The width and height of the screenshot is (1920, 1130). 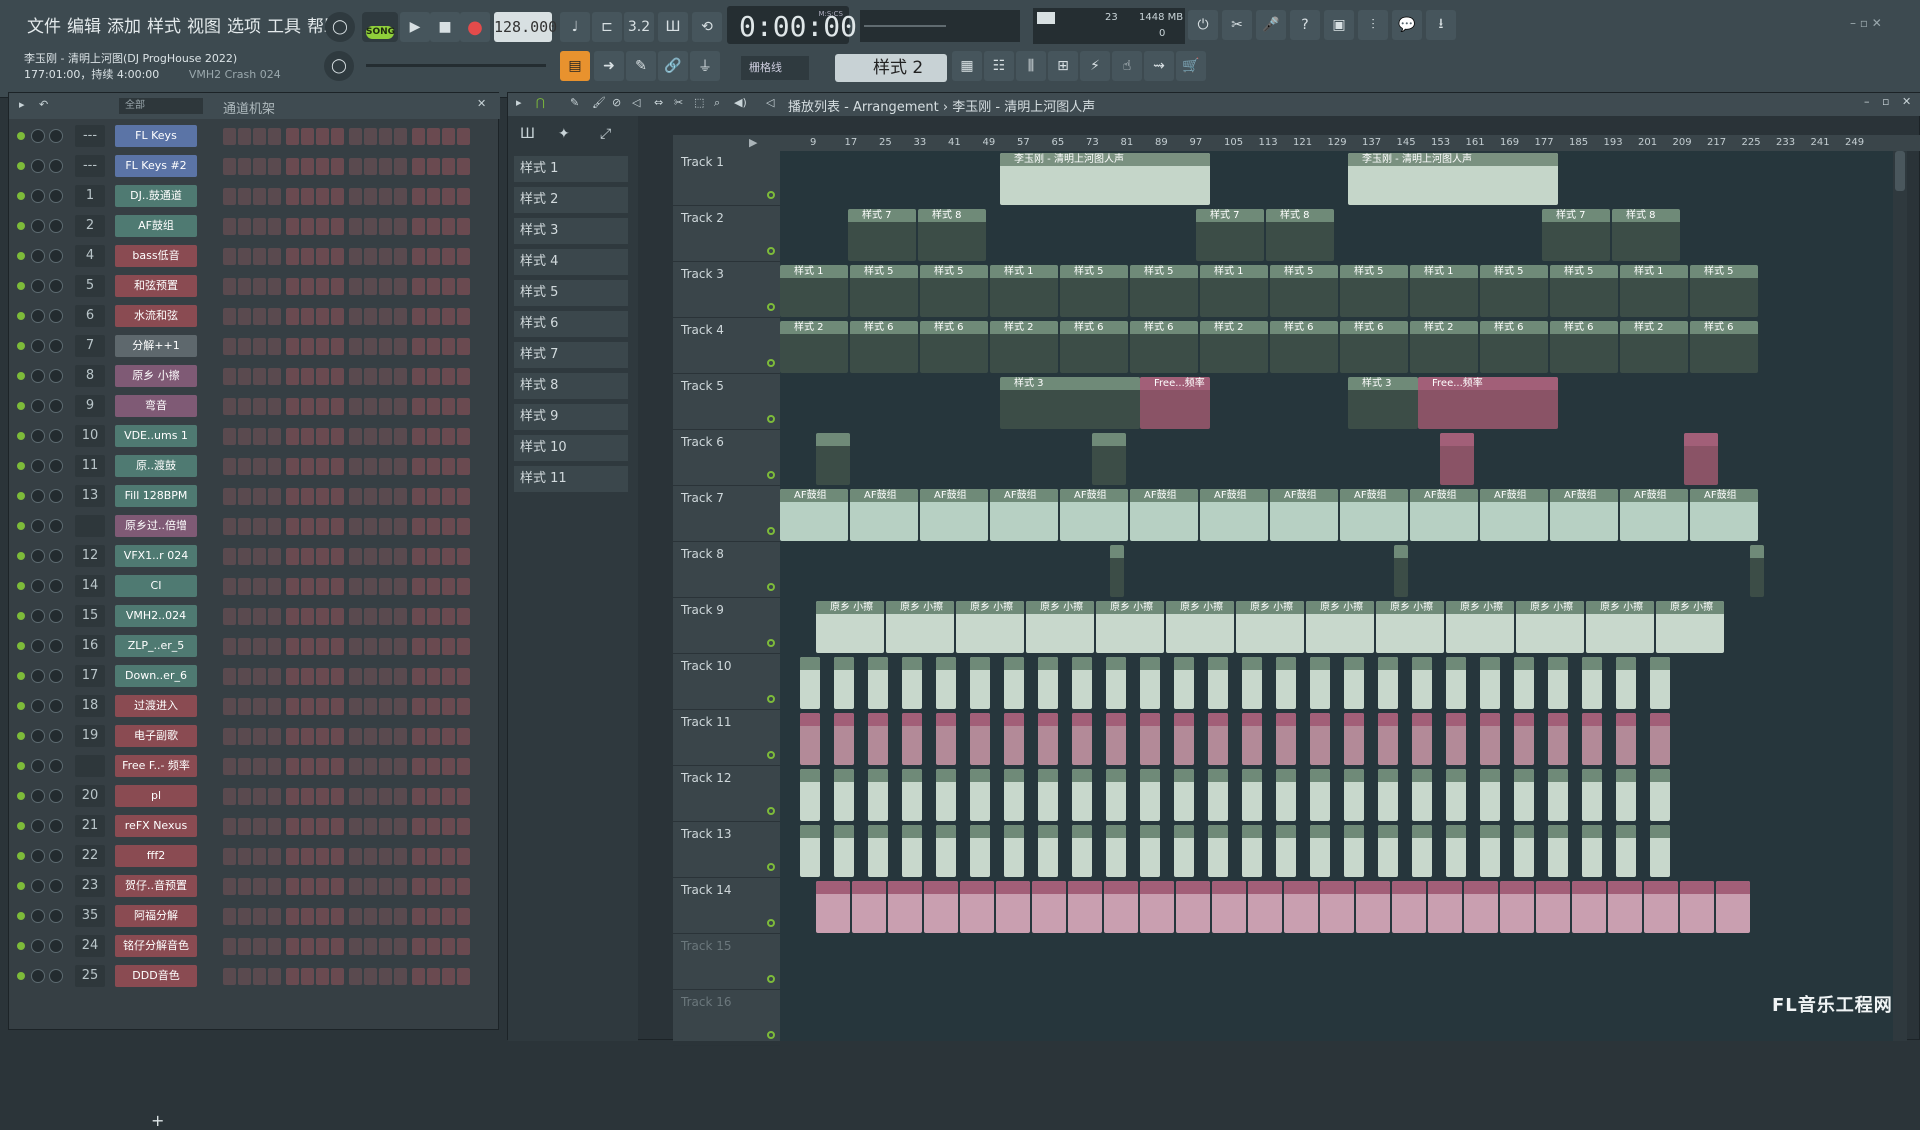 I want to click on track-header: Track 16, so click(x=726, y=1018).